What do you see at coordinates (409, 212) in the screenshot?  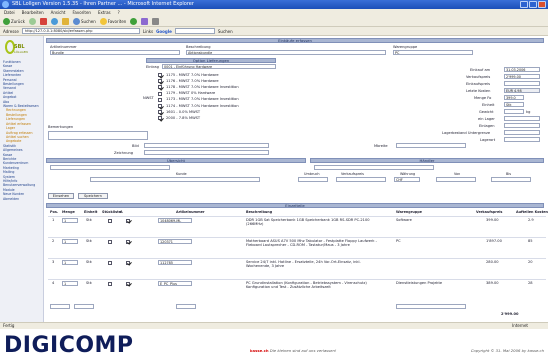 I see `table-col-header: Warengruppe` at bounding box center [409, 212].